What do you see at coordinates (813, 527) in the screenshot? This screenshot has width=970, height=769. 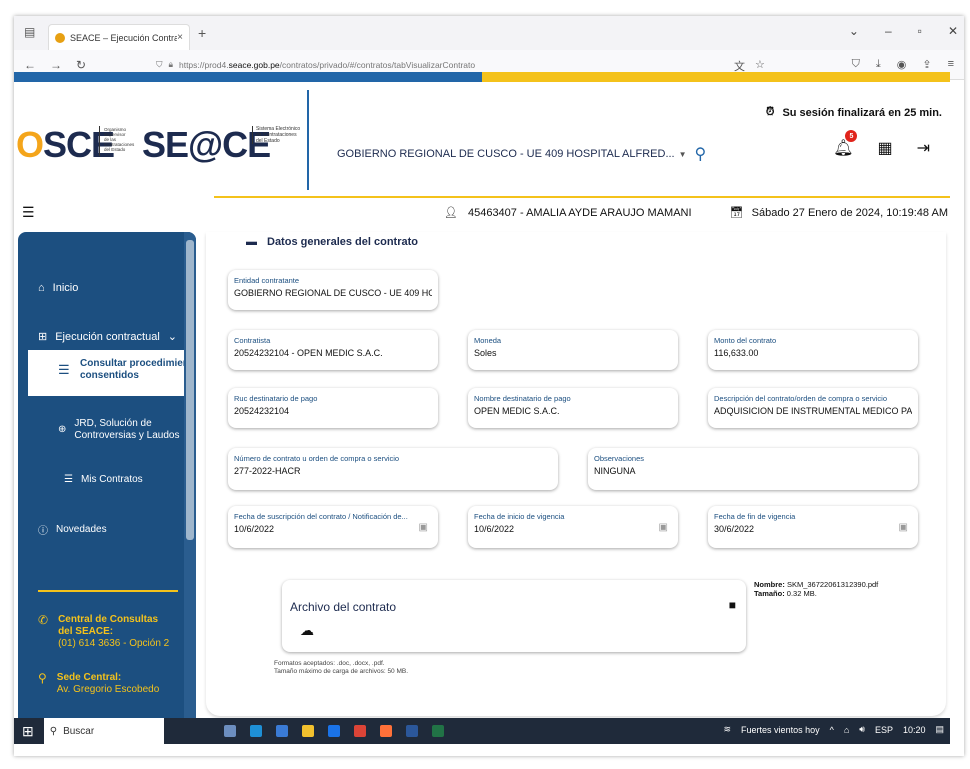 I see `field-fecha-fin: Fecha de fin de vigencia 30/6/2022 ▣` at bounding box center [813, 527].